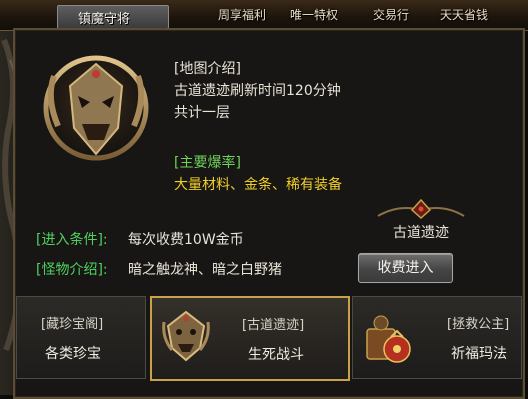 The height and width of the screenshot is (399, 528). Describe the element at coordinates (276, 355) in the screenshot. I see `card-subtitle: 生死战斗` at that location.